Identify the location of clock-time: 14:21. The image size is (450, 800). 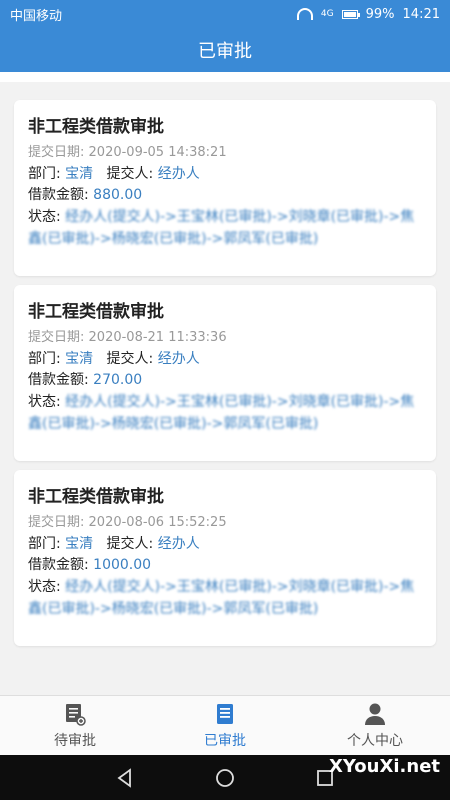
(421, 14).